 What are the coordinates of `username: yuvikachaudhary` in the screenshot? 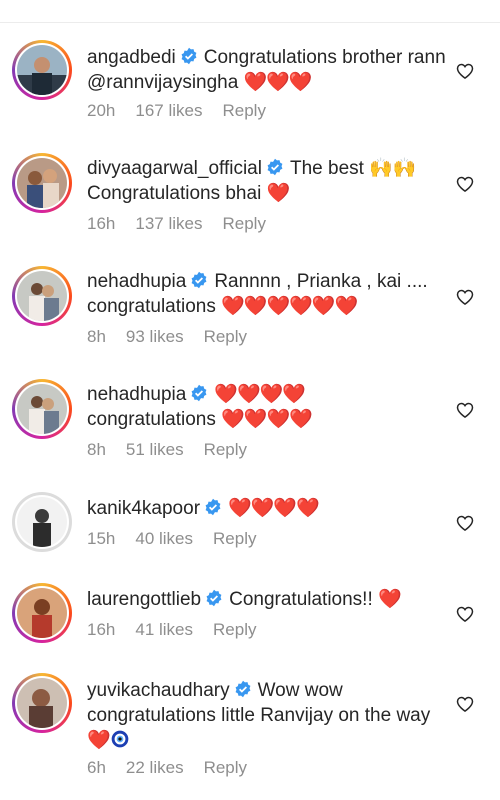 It's located at (158, 690).